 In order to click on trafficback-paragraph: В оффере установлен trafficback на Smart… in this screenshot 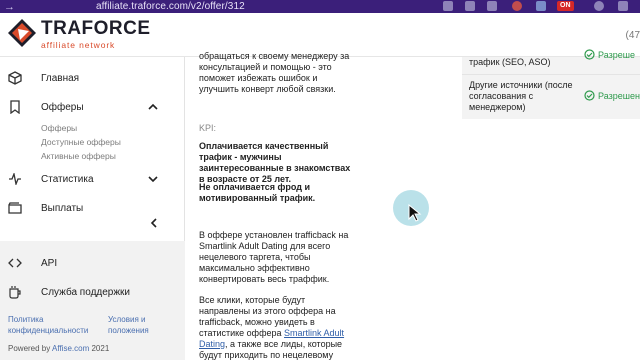, I will do `click(274, 257)`.